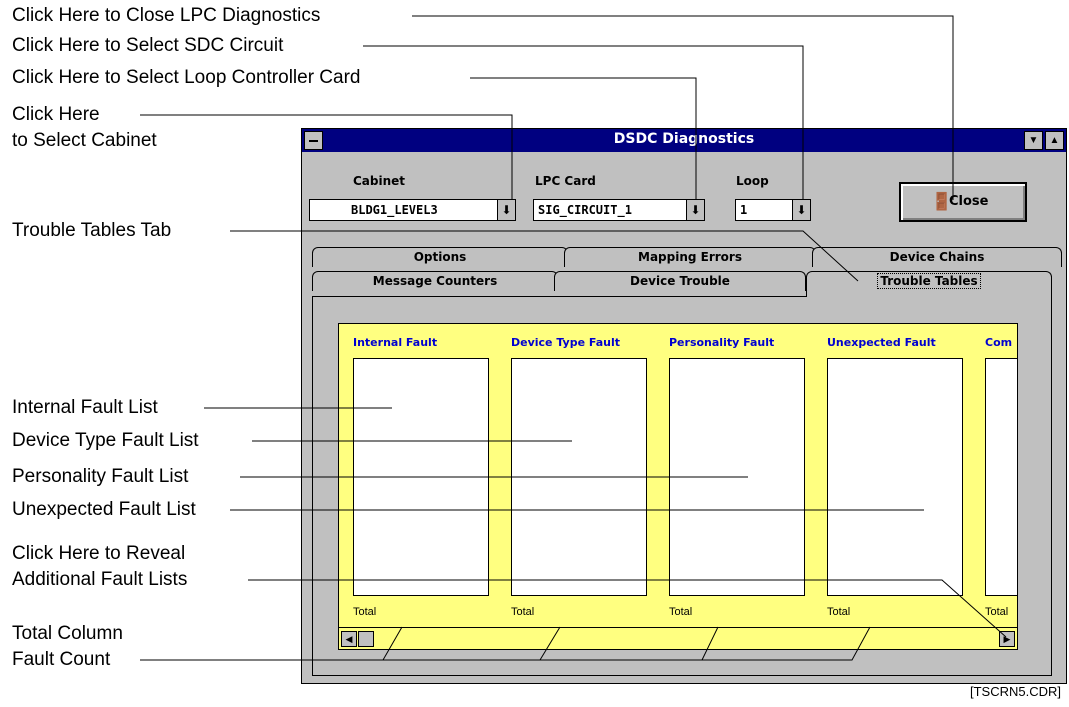 Image resolution: width=1069 pixels, height=707 pixels. What do you see at coordinates (744, 210) in the screenshot?
I see `loop-value: 1` at bounding box center [744, 210].